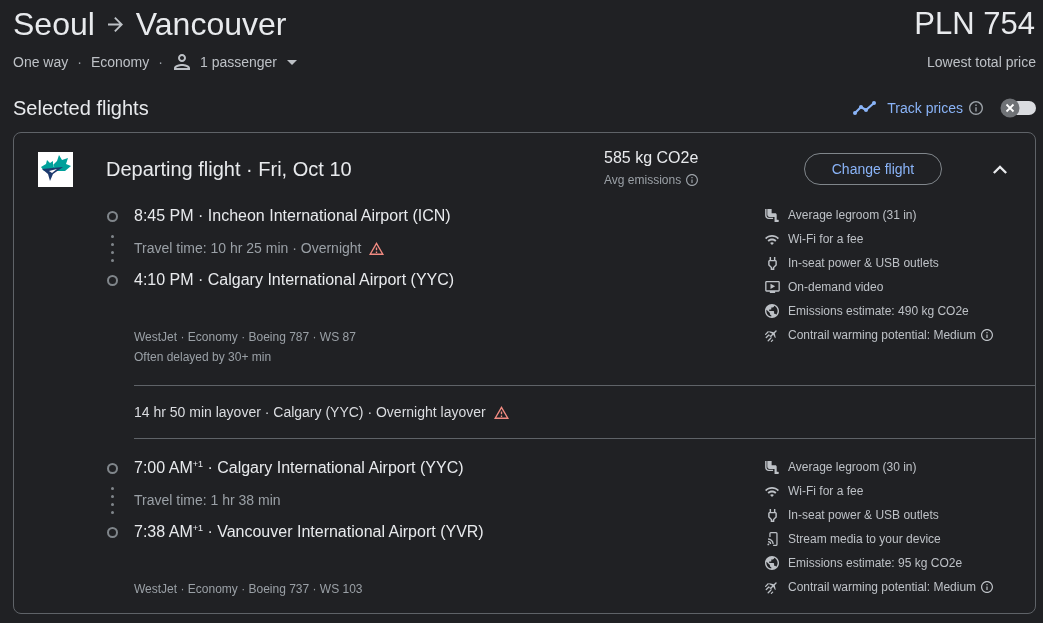 The width and height of the screenshot is (1043, 623). Describe the element at coordinates (865, 108) in the screenshot. I see `line-chart-icon` at that location.